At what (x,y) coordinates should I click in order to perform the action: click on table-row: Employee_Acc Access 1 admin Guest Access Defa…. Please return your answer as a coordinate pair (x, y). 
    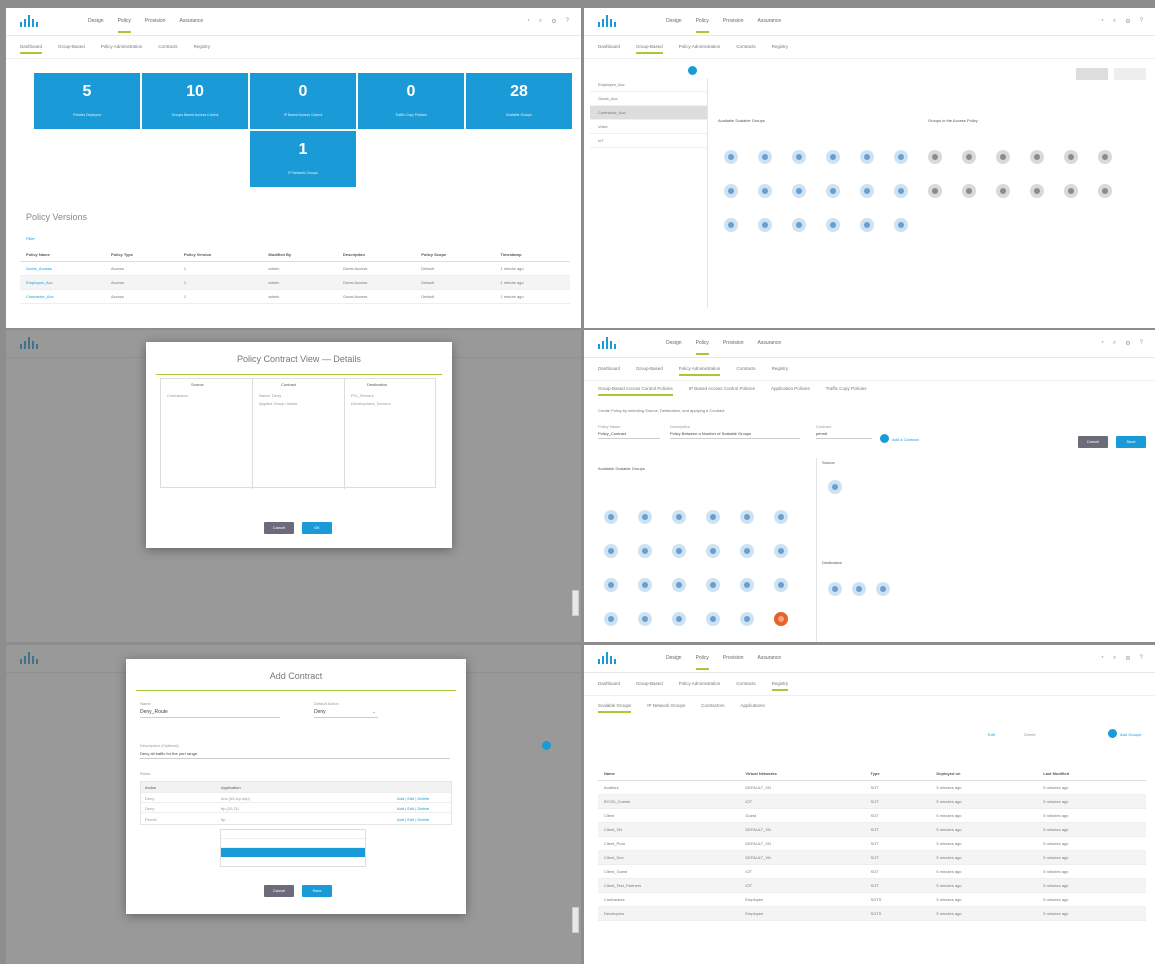
    Looking at the image, I should click on (295, 282).